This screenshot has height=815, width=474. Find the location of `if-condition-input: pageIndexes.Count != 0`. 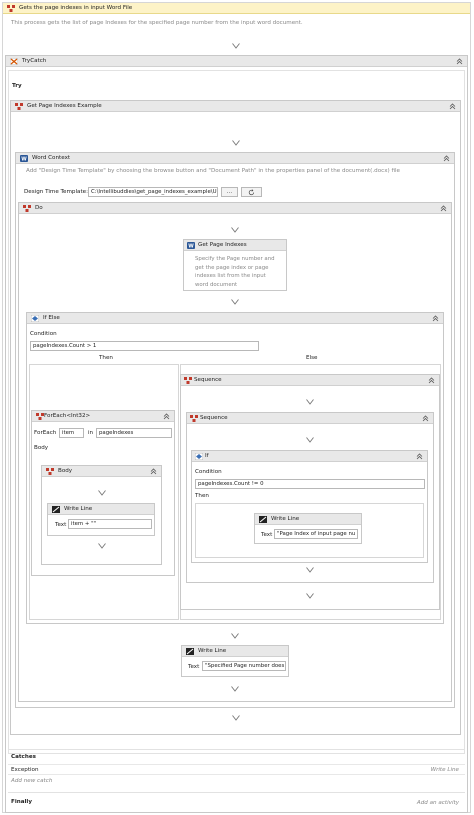

if-condition-input: pageIndexes.Count != 0 is located at coordinates (310, 484).